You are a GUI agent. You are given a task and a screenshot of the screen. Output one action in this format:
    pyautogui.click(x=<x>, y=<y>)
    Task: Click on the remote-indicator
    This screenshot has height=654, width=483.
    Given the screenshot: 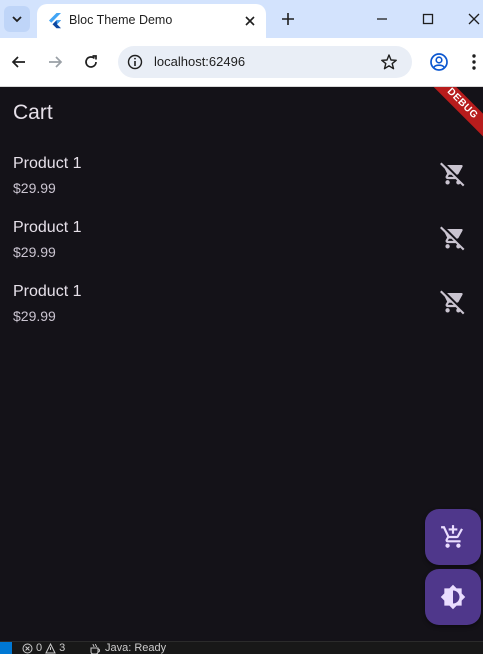 What is the action you would take?
    pyautogui.click(x=6, y=648)
    